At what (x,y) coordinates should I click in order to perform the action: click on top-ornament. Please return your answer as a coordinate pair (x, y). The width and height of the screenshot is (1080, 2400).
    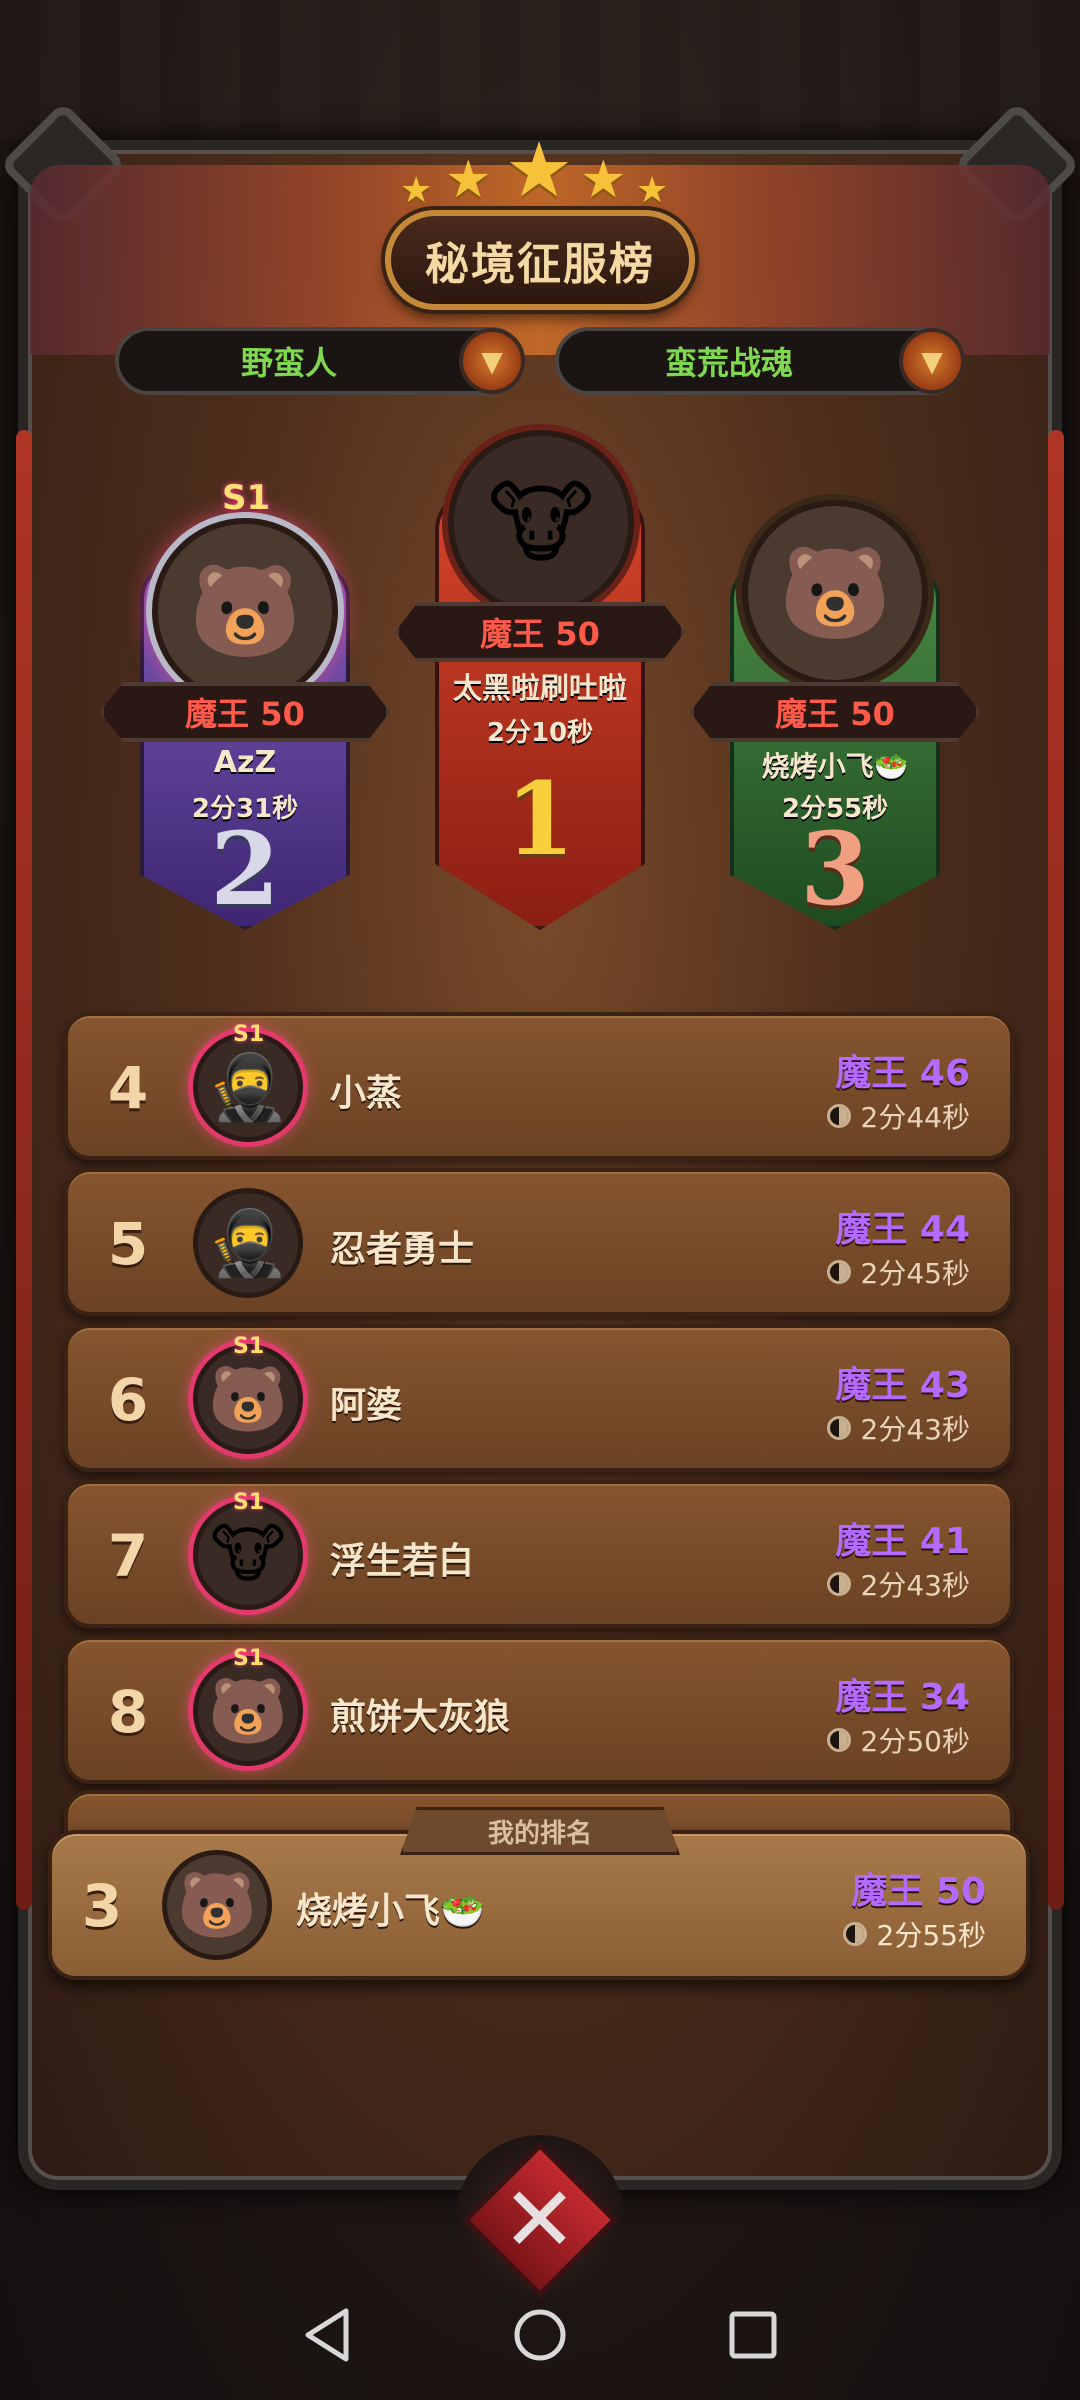
    Looking at the image, I should click on (540, 70).